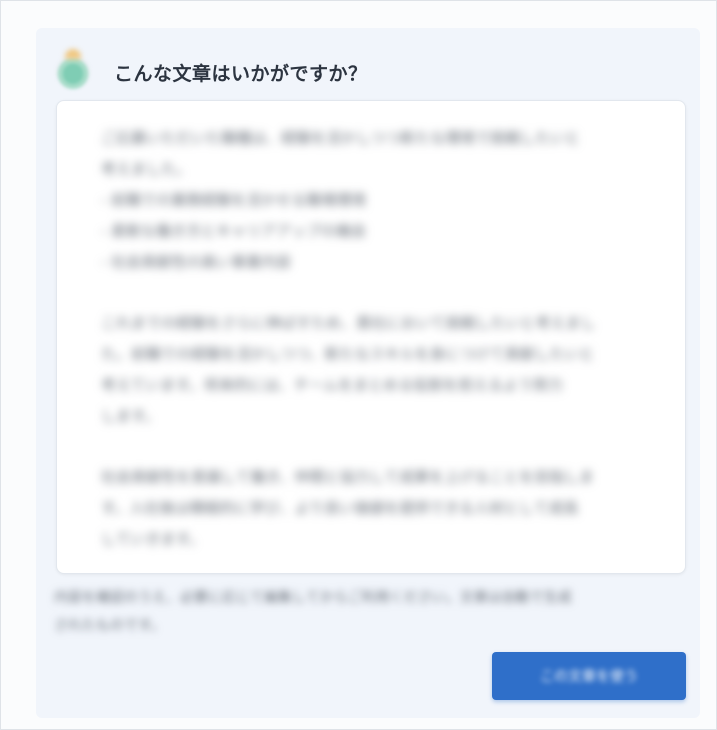 The height and width of the screenshot is (730, 717). Describe the element at coordinates (109, 626) in the screenshot. I see `note-line: されたものです。` at that location.